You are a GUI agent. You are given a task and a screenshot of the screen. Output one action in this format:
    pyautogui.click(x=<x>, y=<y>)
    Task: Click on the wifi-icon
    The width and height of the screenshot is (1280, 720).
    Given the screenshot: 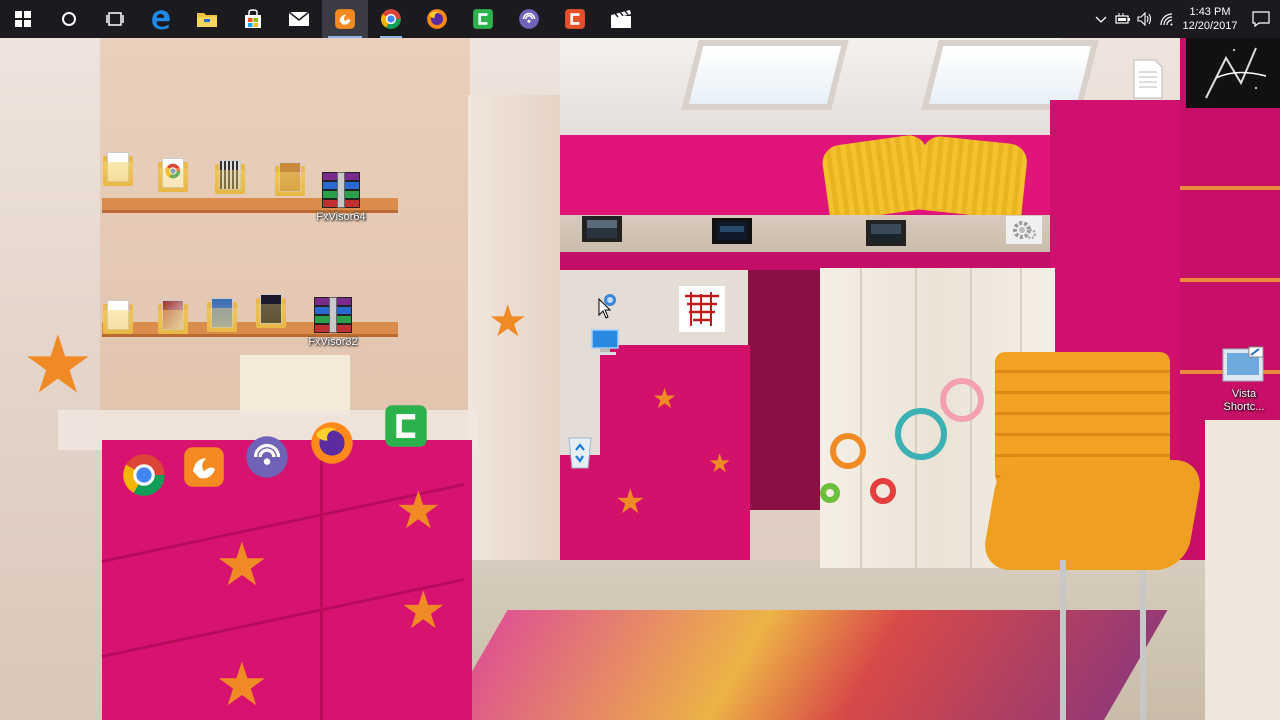 What is the action you would take?
    pyautogui.click(x=1166, y=19)
    